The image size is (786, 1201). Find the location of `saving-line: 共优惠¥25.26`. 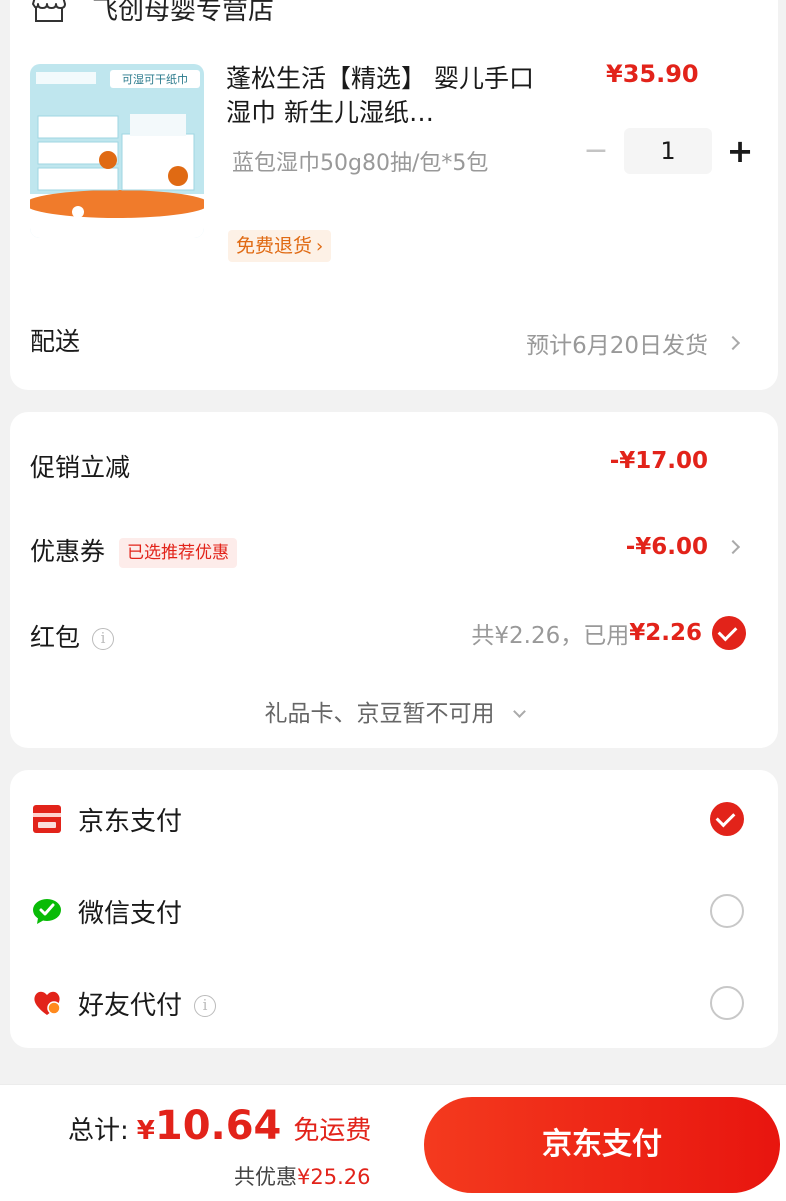

saving-line: 共优惠¥25.26 is located at coordinates (302, 1176).